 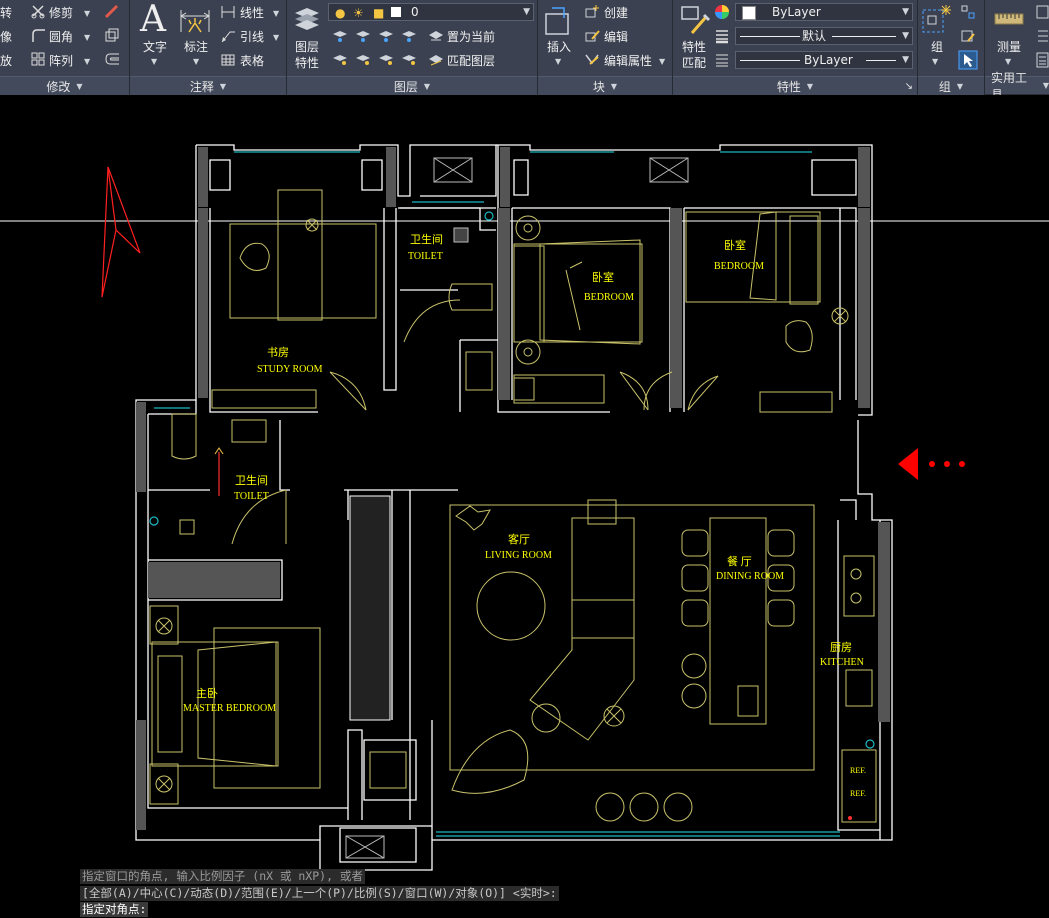 I want to click on properties-group-footer: 特性 ▼ ↘, so click(x=795, y=85).